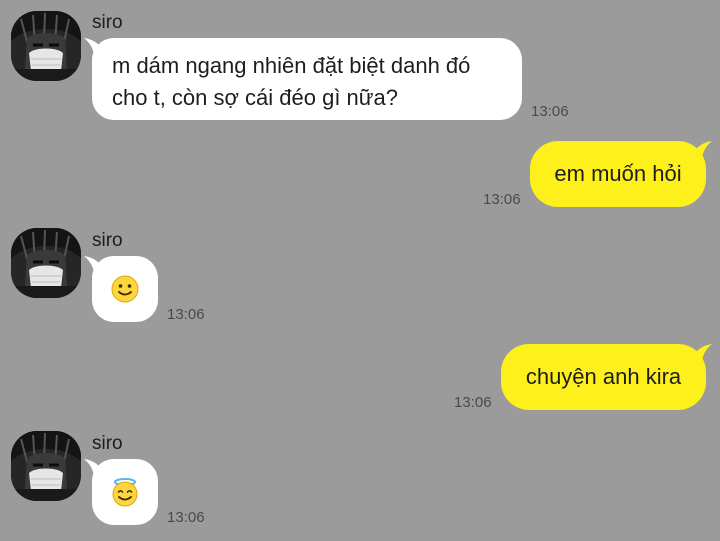 This screenshot has width=720, height=541. What do you see at coordinates (125, 492) in the screenshot?
I see `smiling-face-with-halo-emoji` at bounding box center [125, 492].